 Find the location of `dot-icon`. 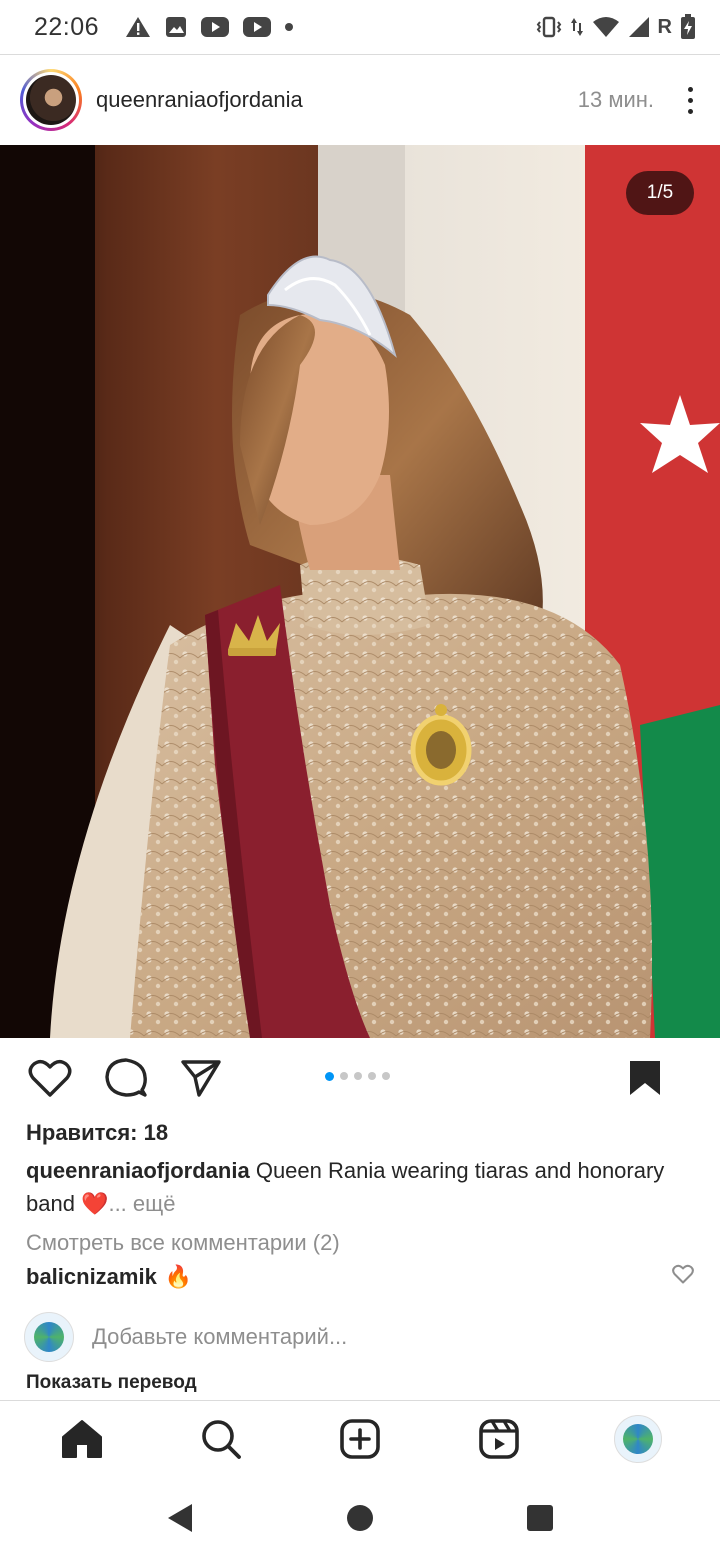

dot-icon is located at coordinates (289, 27).